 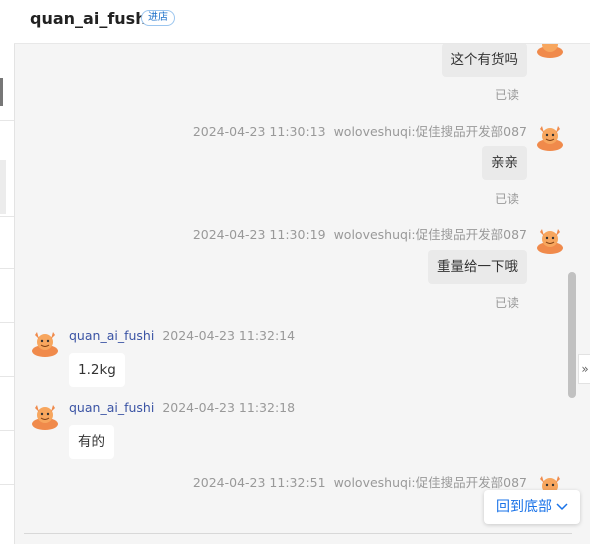 I want to click on message-time: 2024-04-23 11:32:14, so click(x=229, y=335).